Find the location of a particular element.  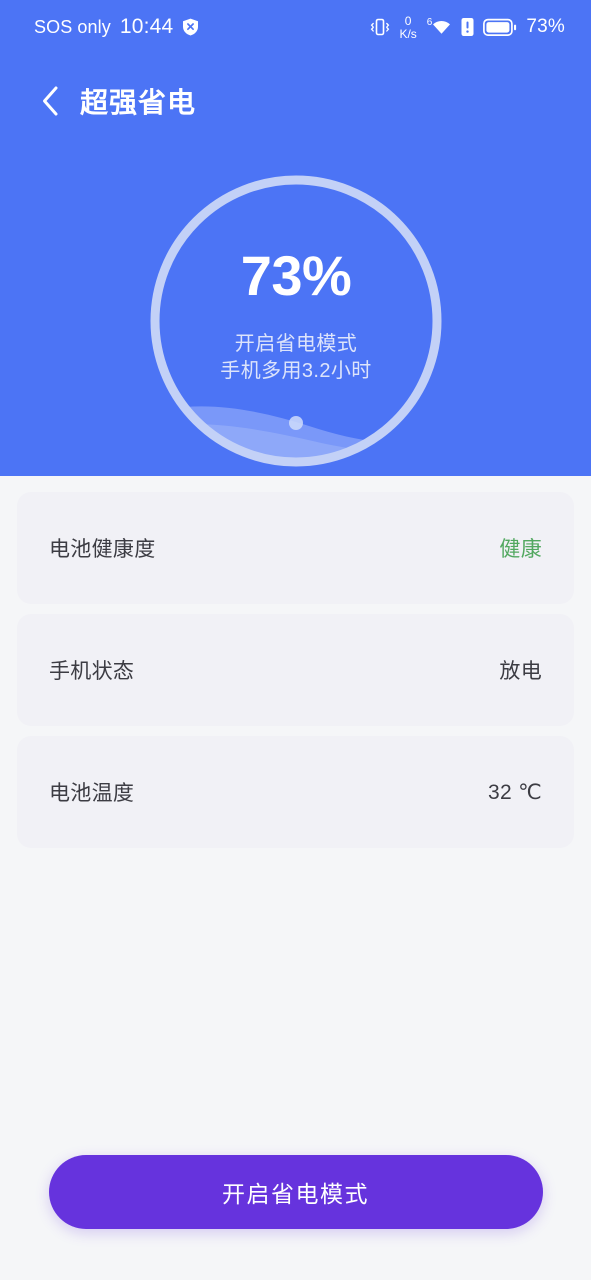

page-title: 超强省电 is located at coordinates (138, 102).